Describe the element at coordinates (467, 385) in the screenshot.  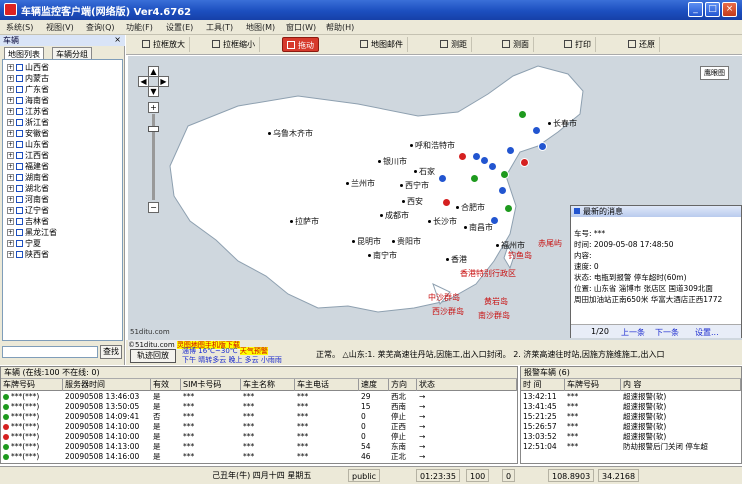
I see `column-header: 状态` at that location.